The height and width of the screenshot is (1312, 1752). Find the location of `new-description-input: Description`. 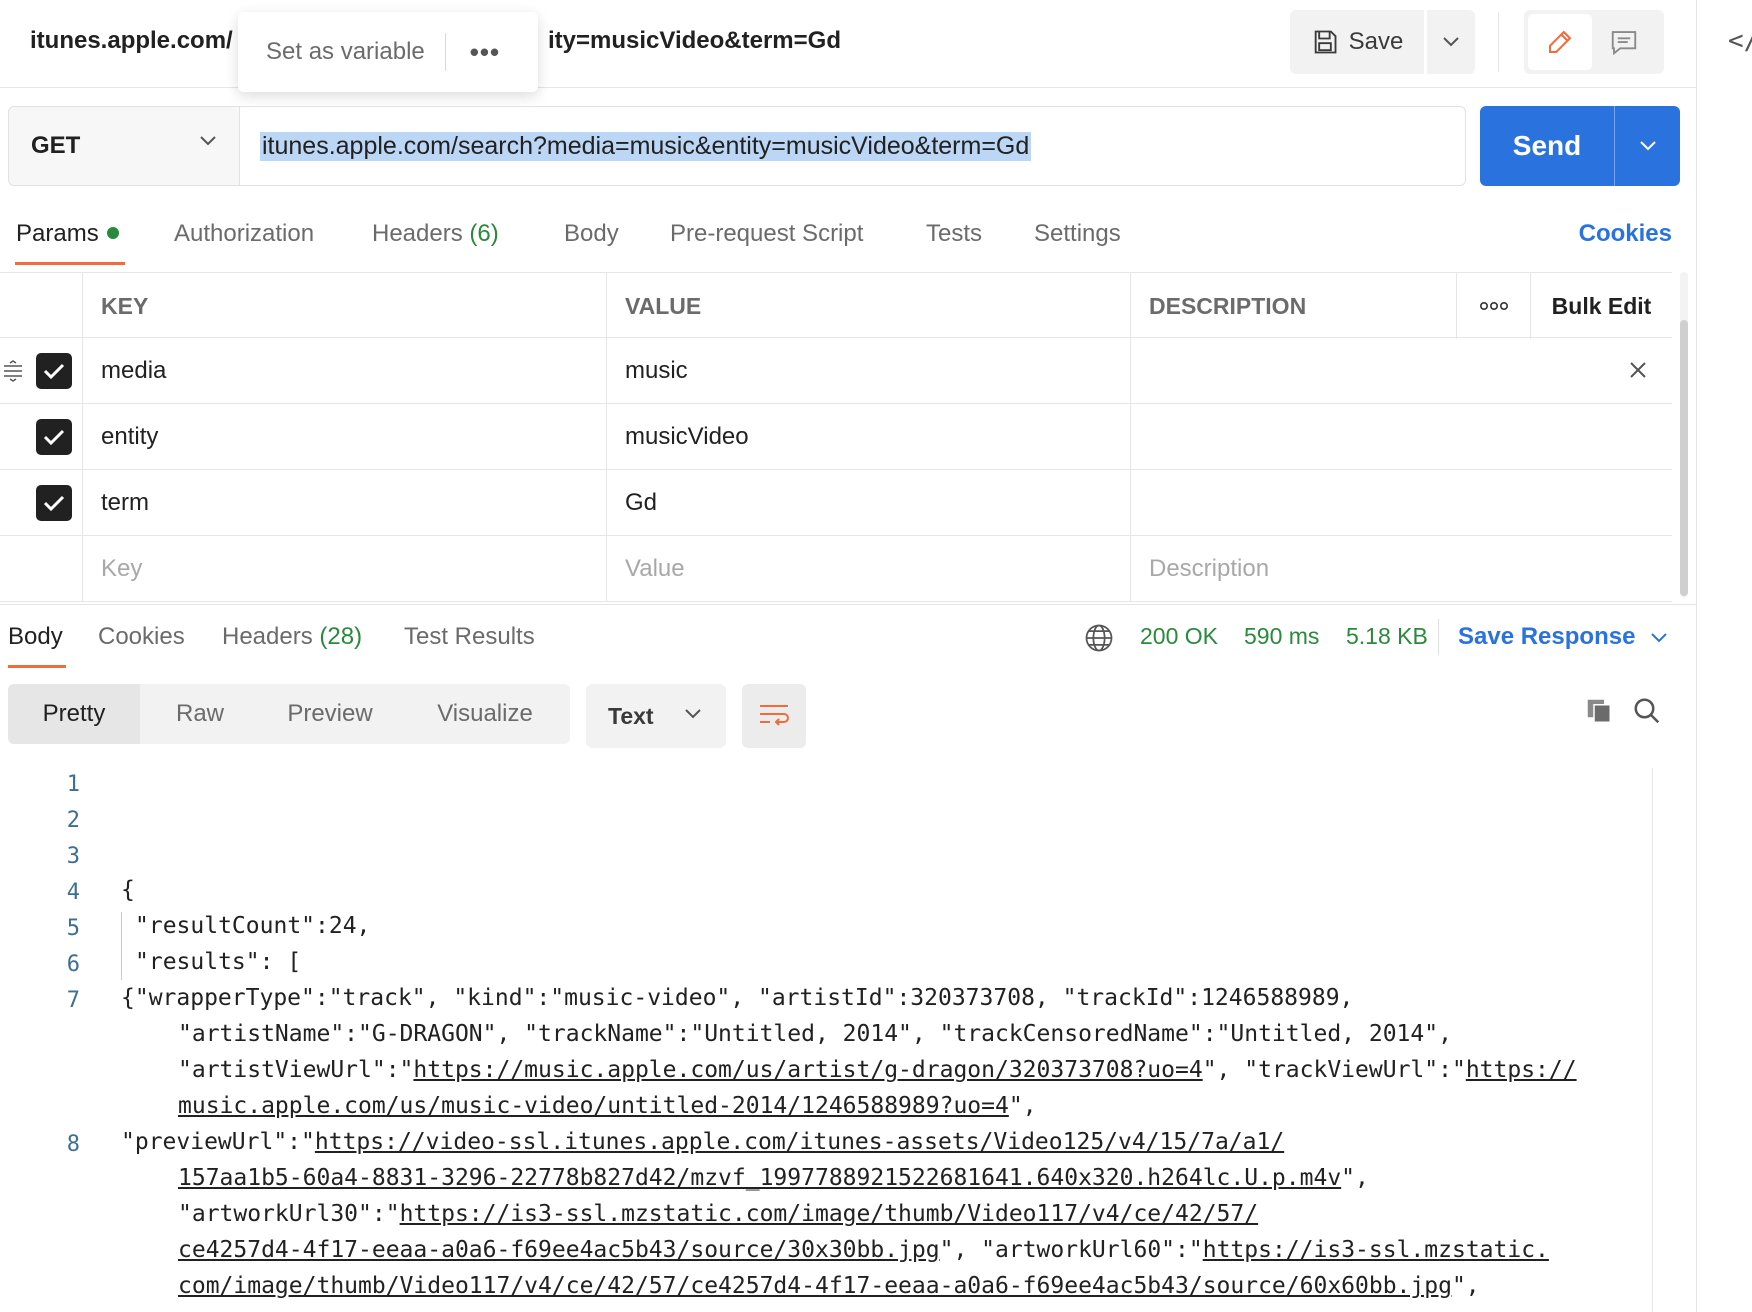

new-description-input: Description is located at coordinates (1401, 569).